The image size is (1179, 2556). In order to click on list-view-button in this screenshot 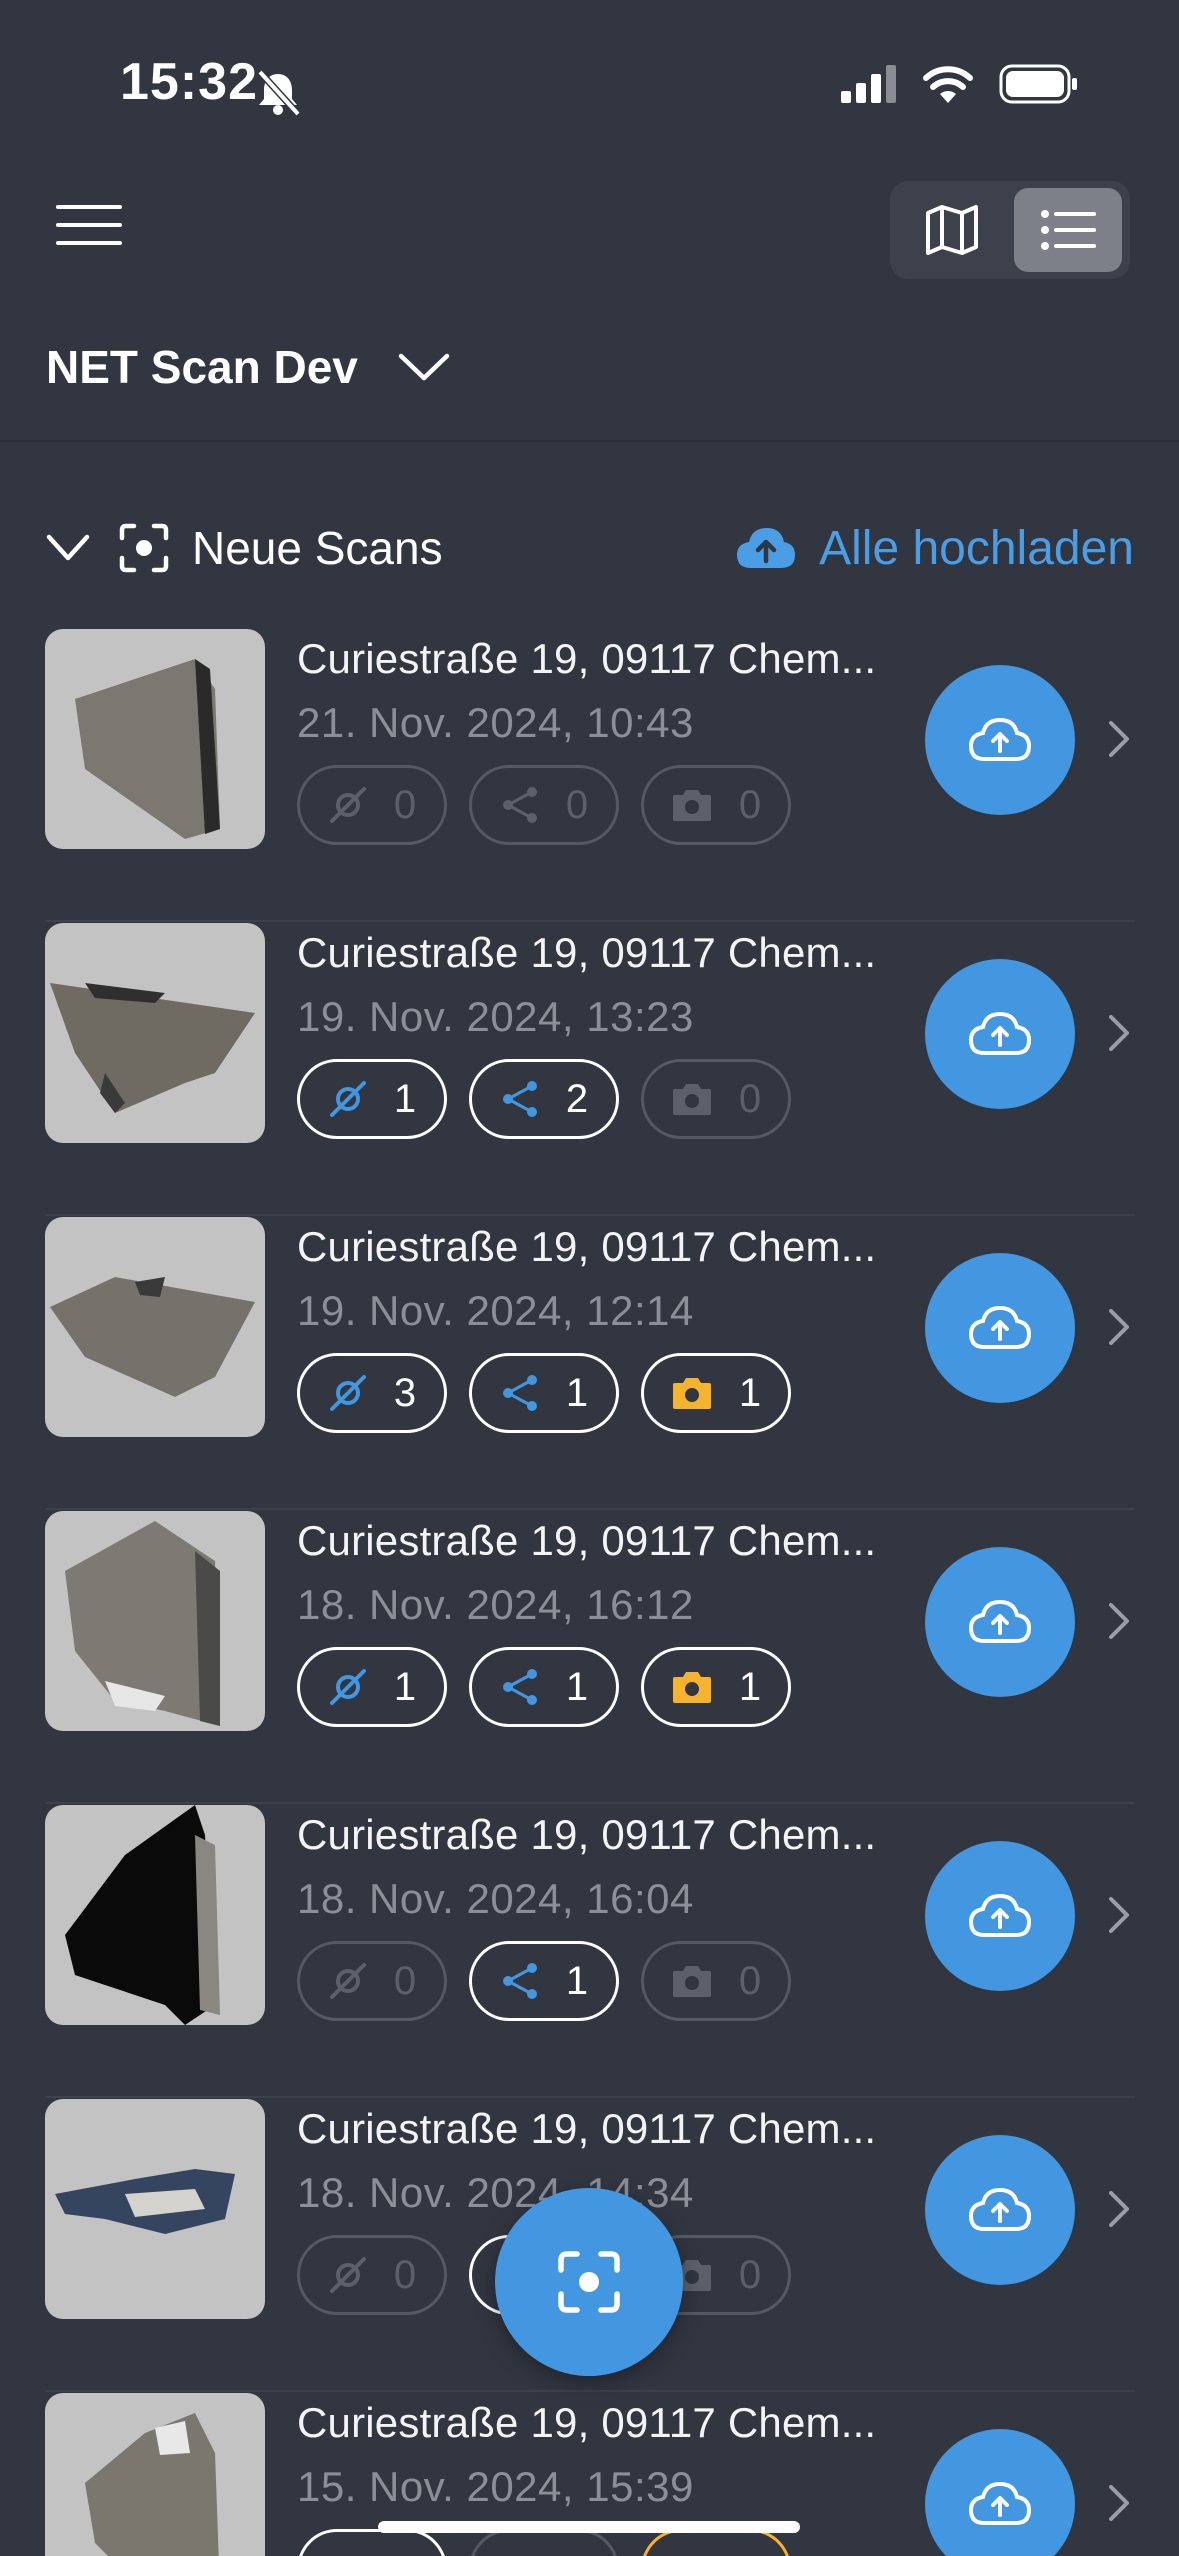, I will do `click(1068, 230)`.